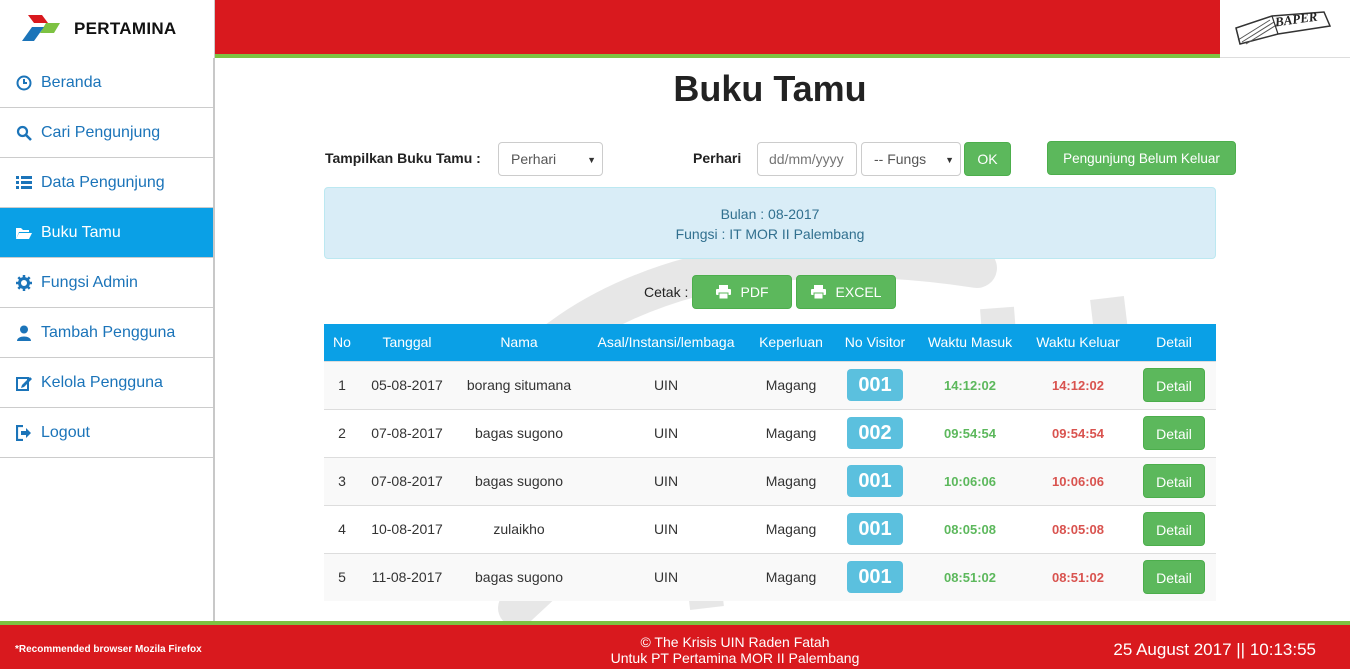 The image size is (1350, 669). Describe the element at coordinates (407, 342) in the screenshot. I see `col-header-tanggal: Tanggal` at that location.